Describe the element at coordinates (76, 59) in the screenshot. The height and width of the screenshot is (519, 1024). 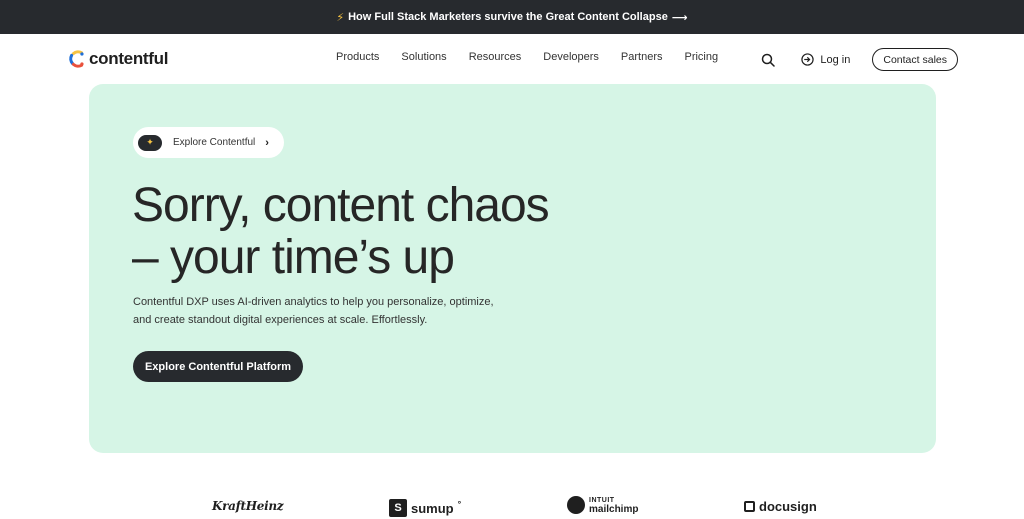
I see `contentful-logo-icon` at that location.